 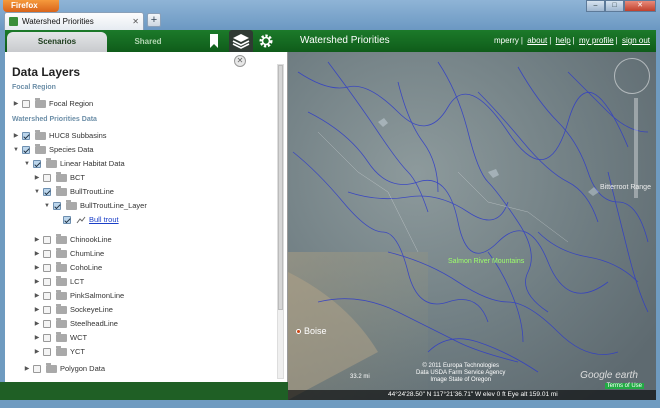 What do you see at coordinates (241, 41) in the screenshot?
I see `layers-icon` at bounding box center [241, 41].